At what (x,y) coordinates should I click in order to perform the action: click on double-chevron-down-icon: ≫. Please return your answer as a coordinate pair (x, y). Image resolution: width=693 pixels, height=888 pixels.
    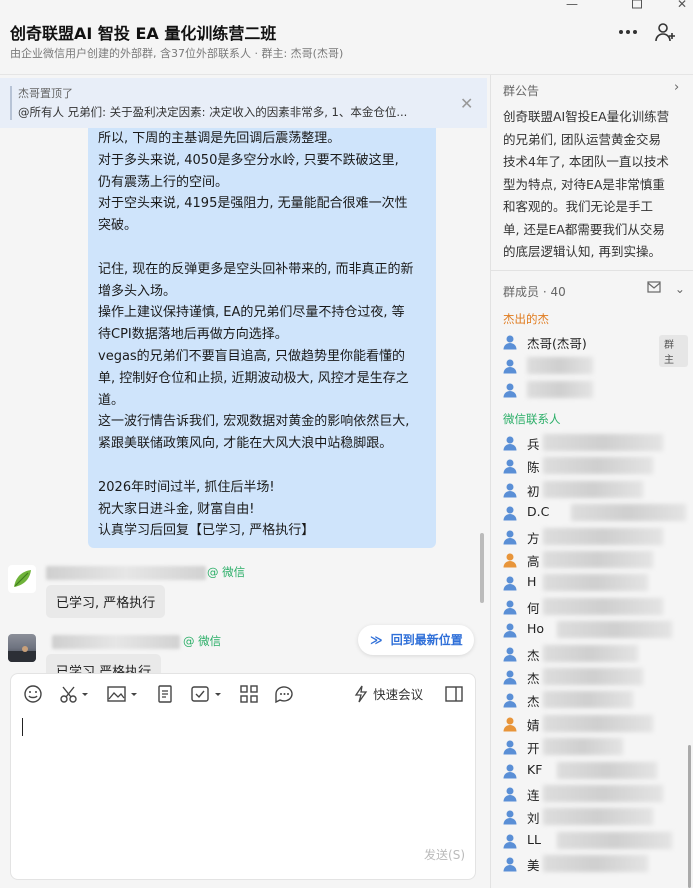
    Looking at the image, I should click on (376, 640).